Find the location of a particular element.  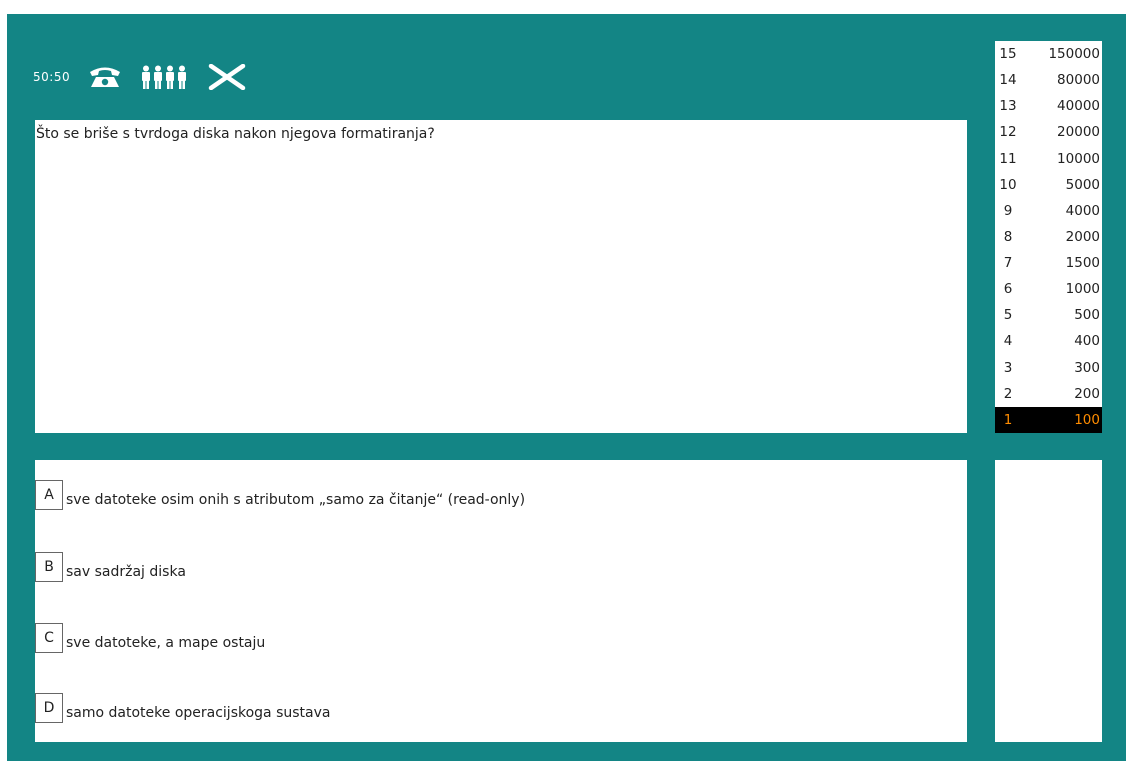

answer-letter: B is located at coordinates (49, 567).